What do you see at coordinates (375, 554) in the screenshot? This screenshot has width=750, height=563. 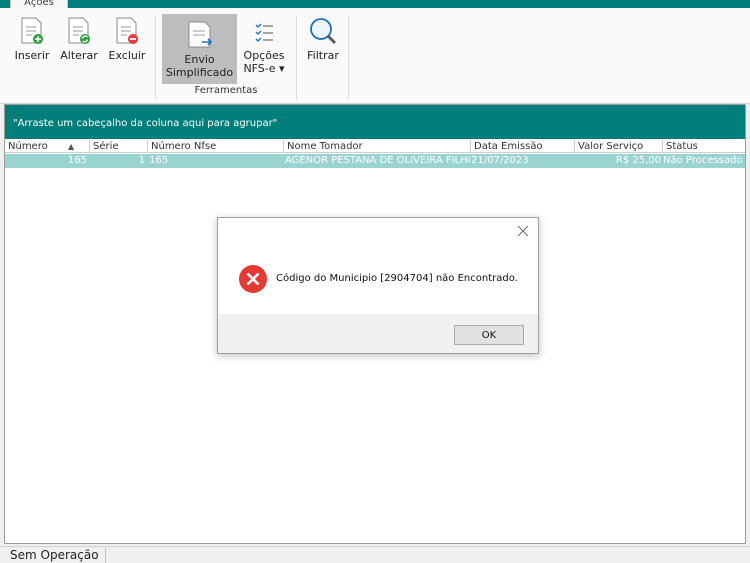 I see `status-bar: Sem Operação` at bounding box center [375, 554].